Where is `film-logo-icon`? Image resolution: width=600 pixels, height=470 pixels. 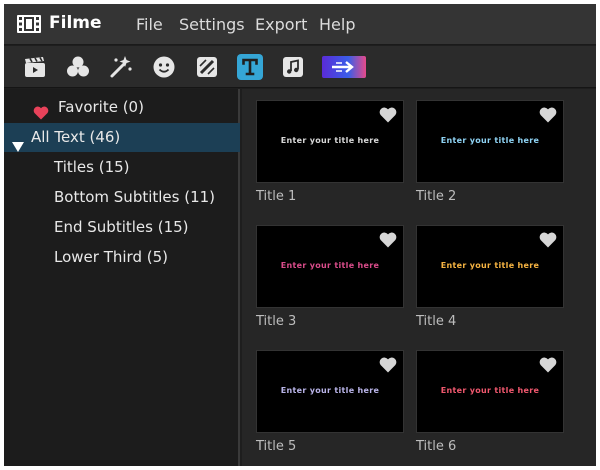 film-logo-icon is located at coordinates (29, 24).